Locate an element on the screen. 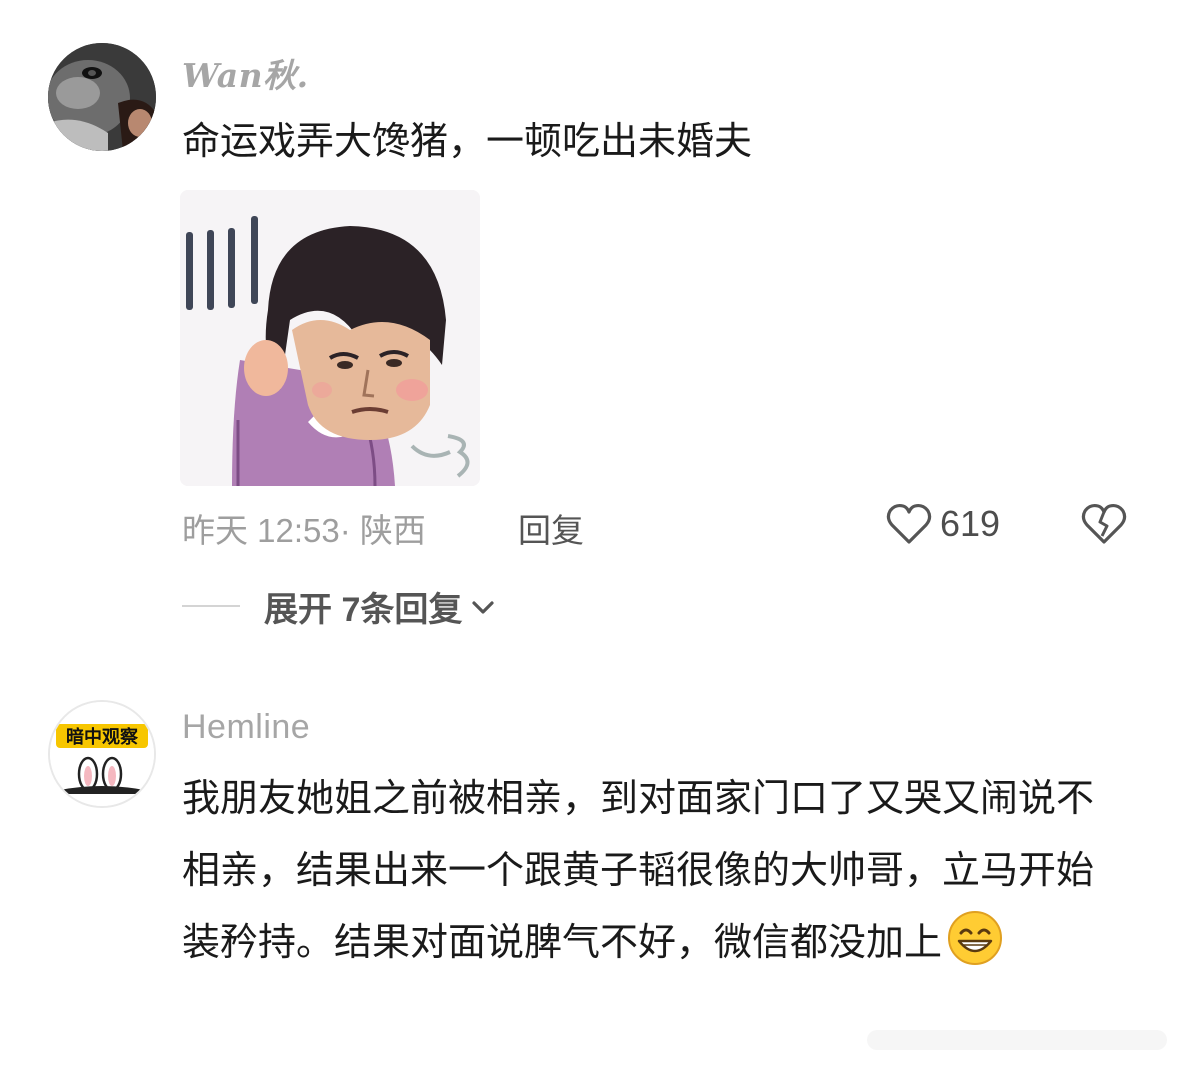 This screenshot has height=1068, width=1179. username: Hemline is located at coordinates (246, 727).